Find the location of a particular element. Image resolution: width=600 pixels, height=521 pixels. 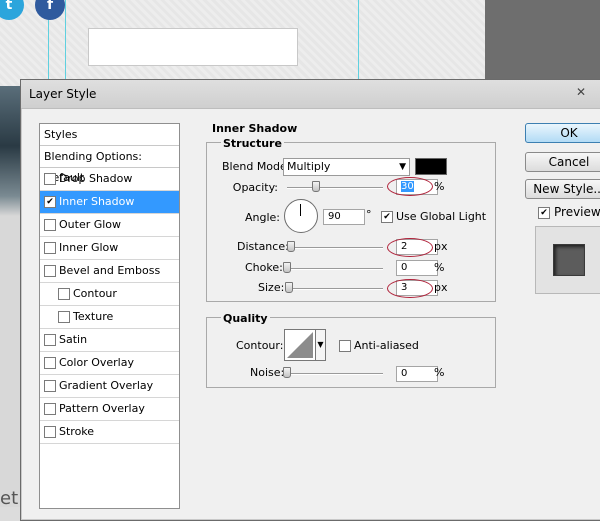

shadow-color-swatch is located at coordinates (431, 166).